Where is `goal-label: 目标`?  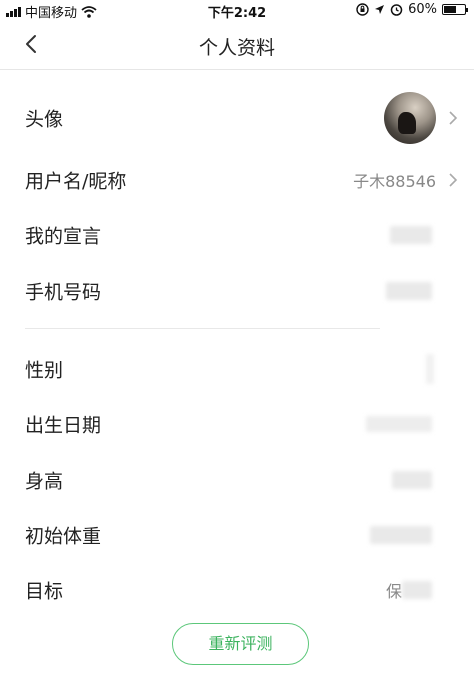 goal-label: 目标 is located at coordinates (44, 591).